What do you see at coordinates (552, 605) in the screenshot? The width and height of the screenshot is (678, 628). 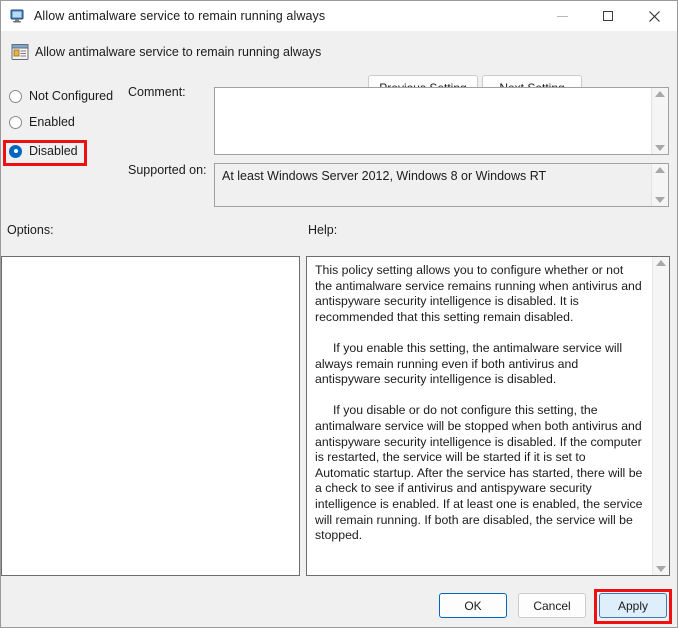 I see `cancel-button: Cancel` at bounding box center [552, 605].